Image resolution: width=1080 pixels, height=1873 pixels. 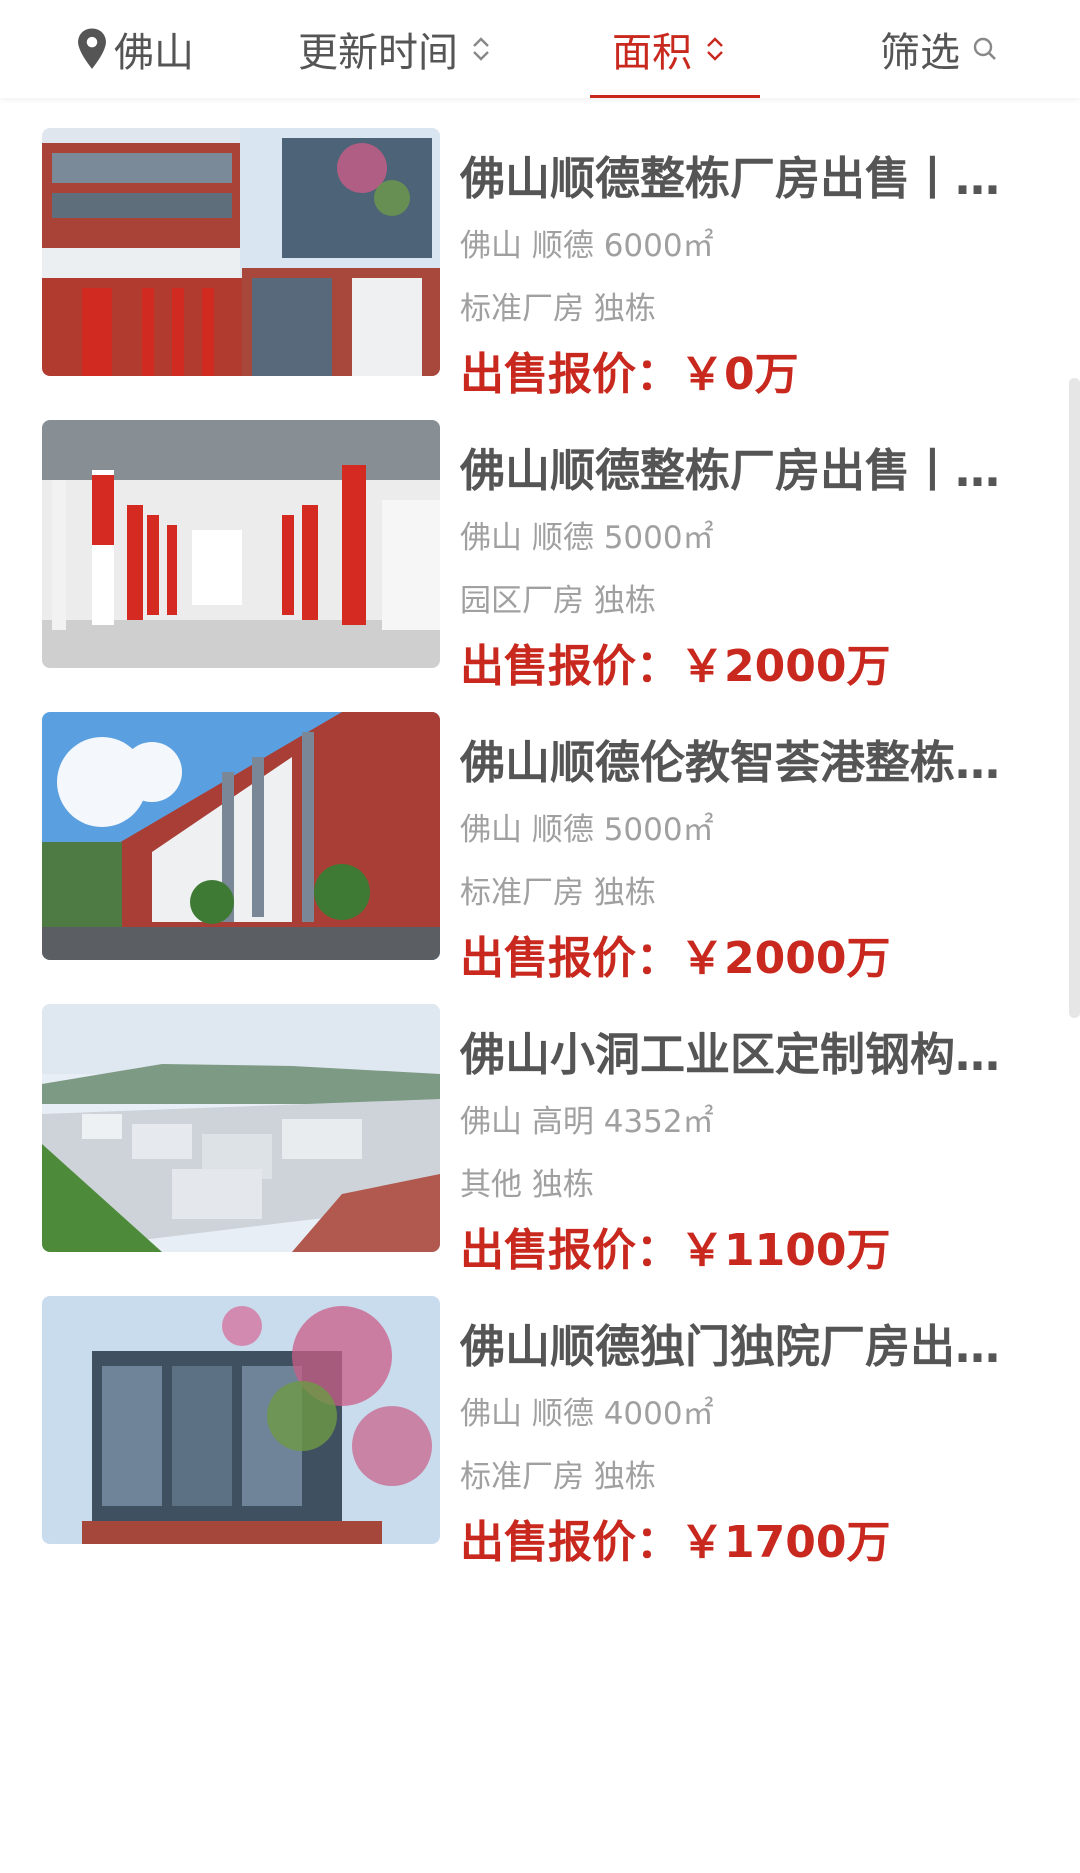 I want to click on filter-label: 筛选, so click(x=920, y=53).